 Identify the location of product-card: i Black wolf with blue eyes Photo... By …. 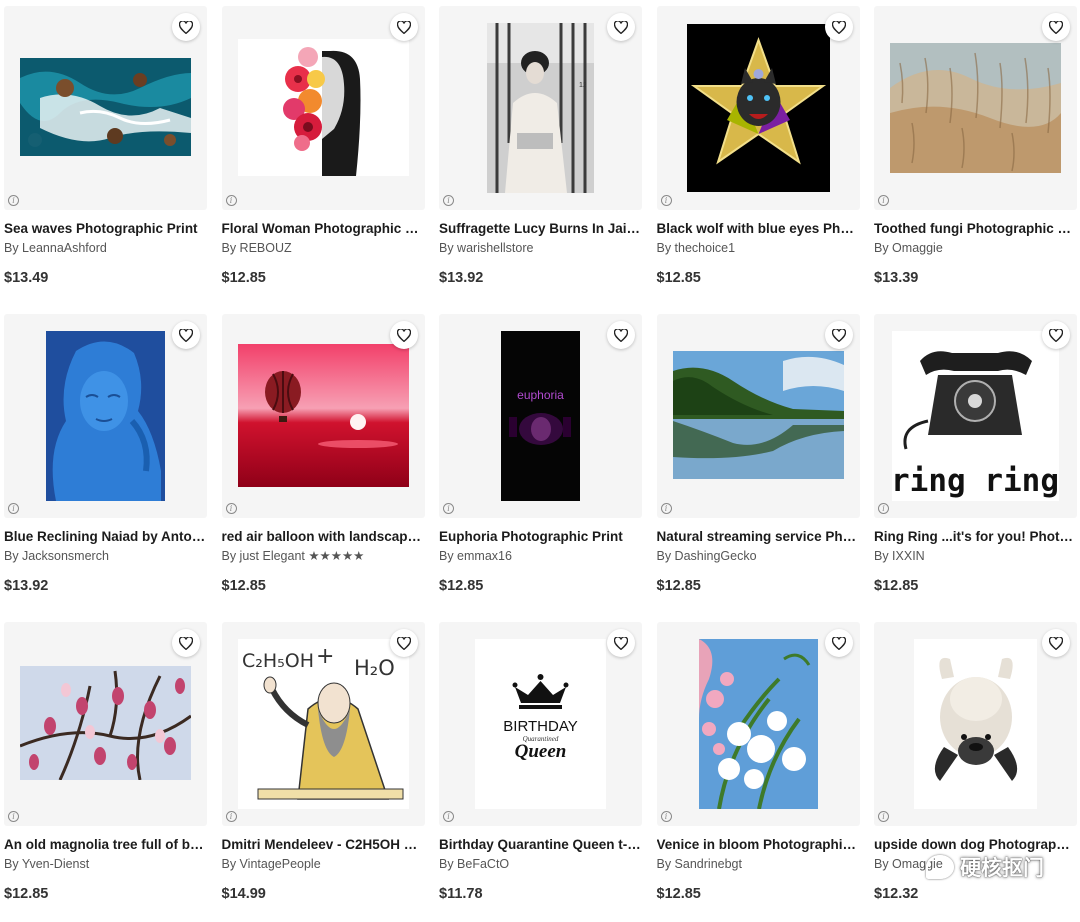
(758, 156).